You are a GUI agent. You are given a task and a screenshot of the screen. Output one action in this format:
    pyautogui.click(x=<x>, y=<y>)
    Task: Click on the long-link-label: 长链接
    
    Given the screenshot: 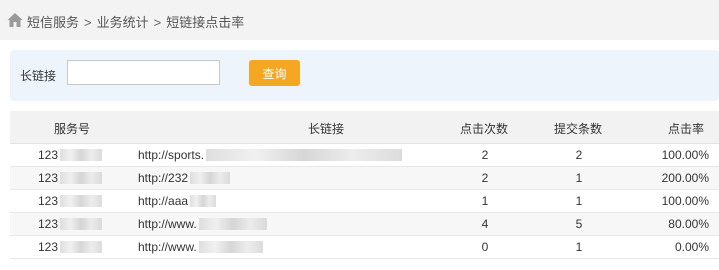 What is the action you would take?
    pyautogui.click(x=38, y=76)
    